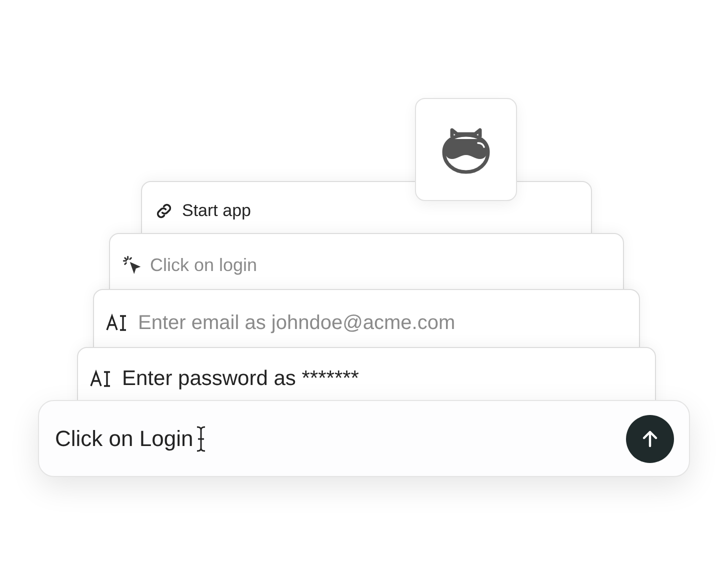 Image resolution: width=726 pixels, height=572 pixels. What do you see at coordinates (216, 211) in the screenshot?
I see `step-label: Start app` at bounding box center [216, 211].